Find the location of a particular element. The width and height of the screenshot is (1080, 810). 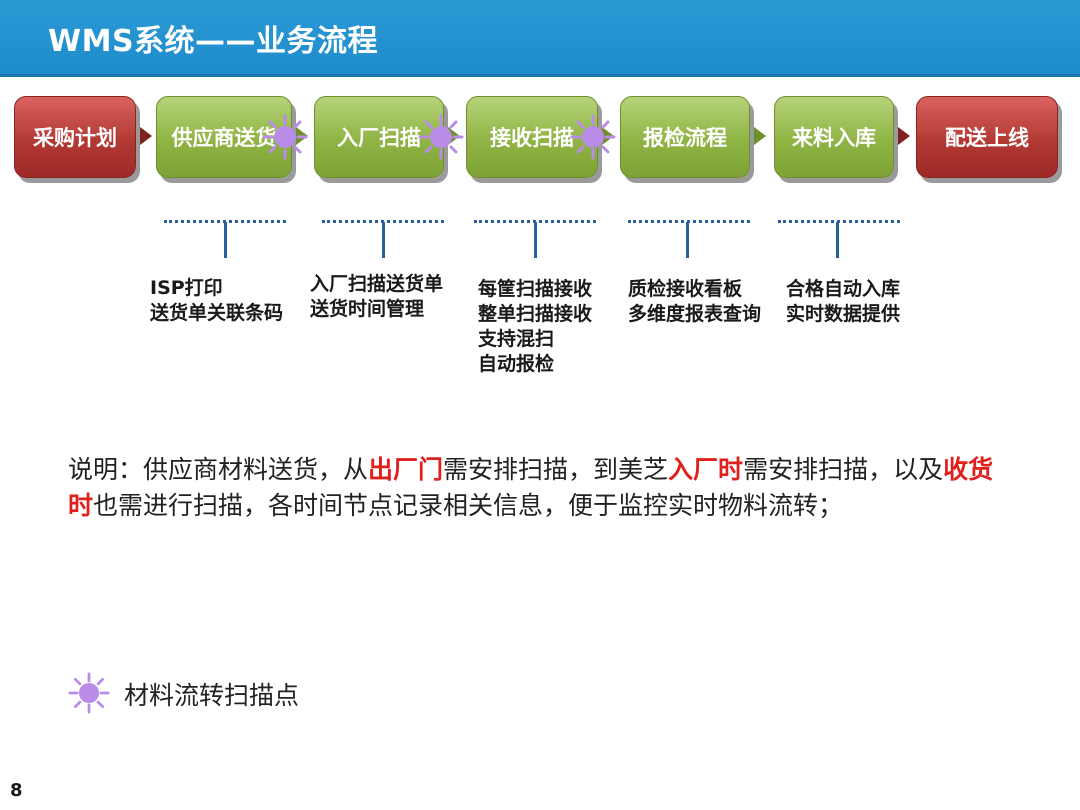

header-bar: WMS系统——业务流程 is located at coordinates (540, 38).